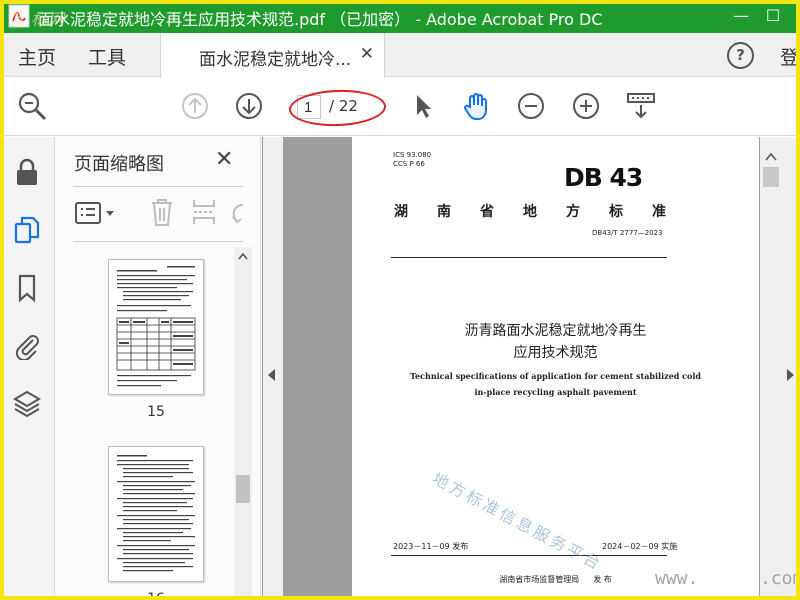 The height and width of the screenshot is (600, 800). What do you see at coordinates (27, 404) in the screenshot?
I see `layers-icon` at bounding box center [27, 404].